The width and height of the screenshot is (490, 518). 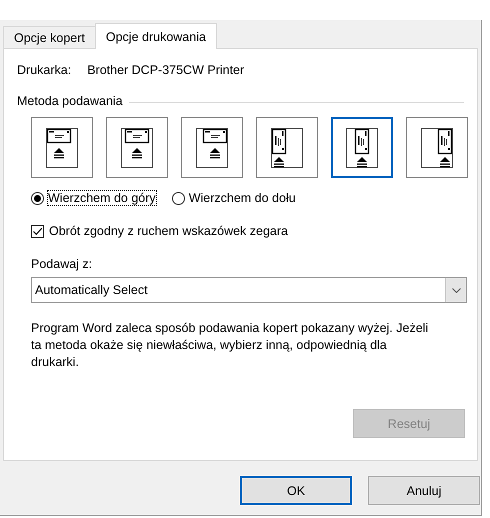 What do you see at coordinates (456, 290) in the screenshot?
I see `chevron-down-icon` at bounding box center [456, 290].